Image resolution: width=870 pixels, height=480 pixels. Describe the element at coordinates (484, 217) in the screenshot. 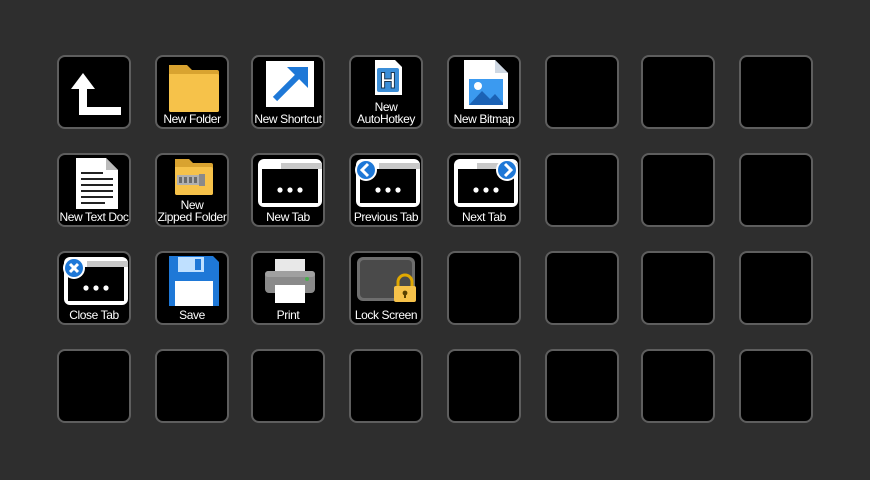

I see `next-tab-label: Next Tab` at that location.